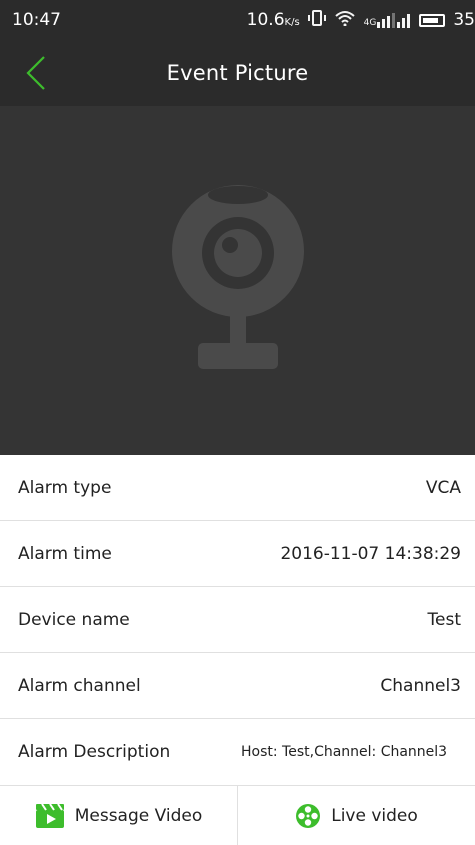 Image resolution: width=475 pixels, height=845 pixels. I want to click on detail-label: Device name, so click(74, 619).